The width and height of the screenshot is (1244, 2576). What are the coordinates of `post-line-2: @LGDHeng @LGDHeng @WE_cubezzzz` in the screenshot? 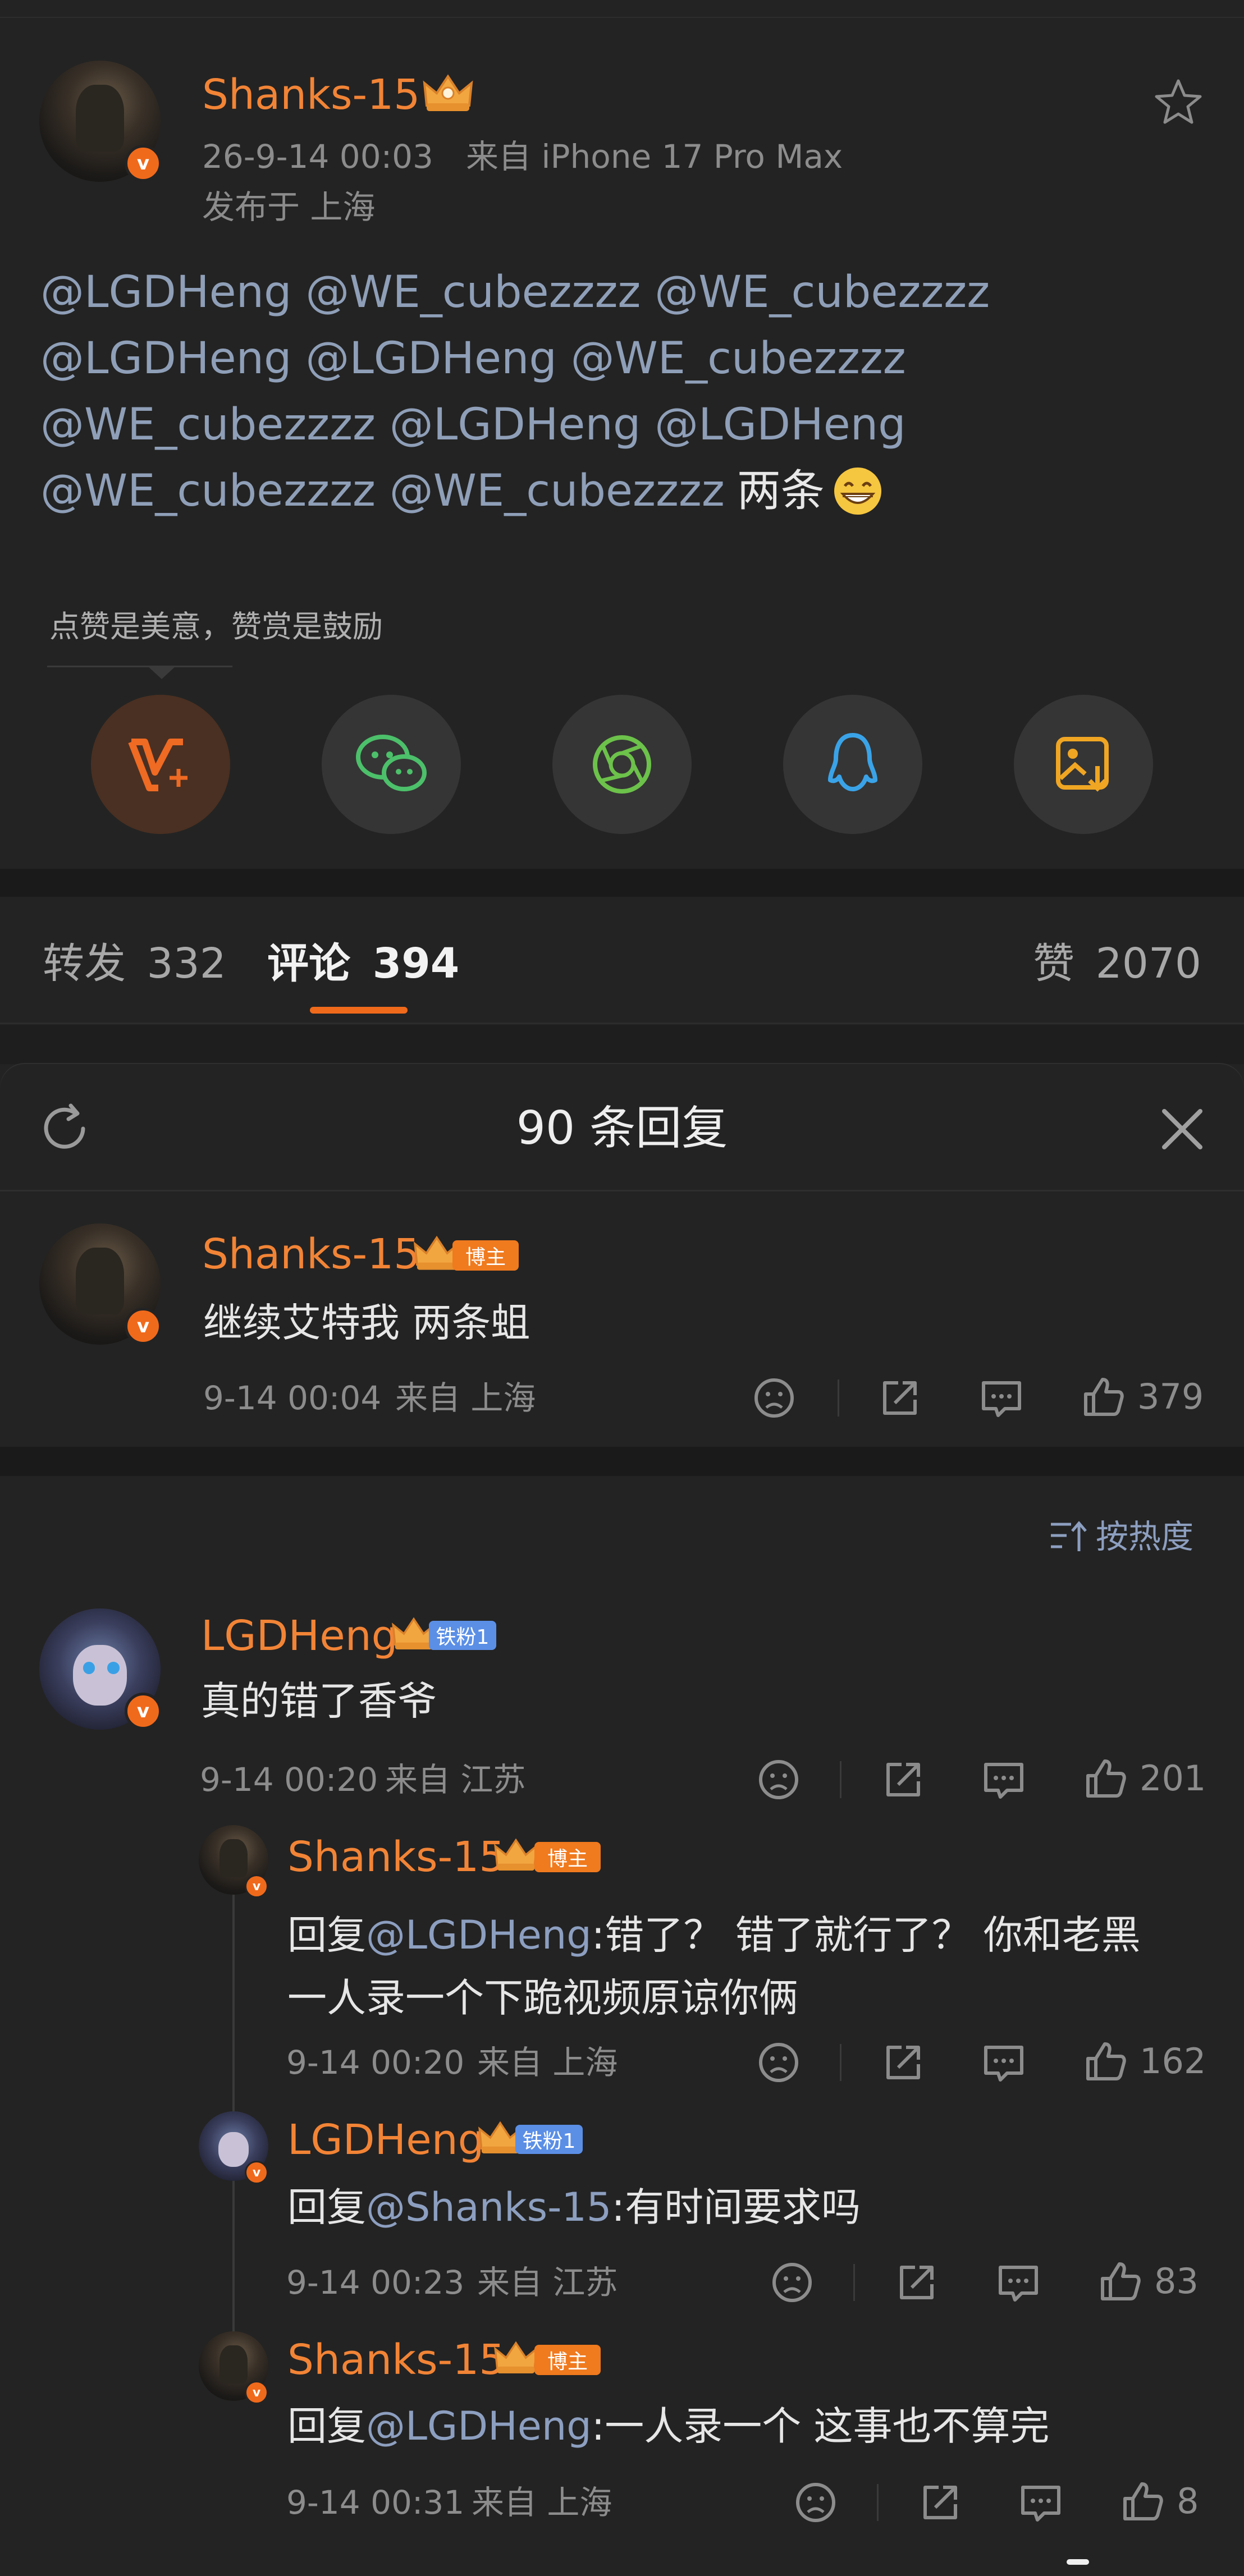 It's located at (629, 359).